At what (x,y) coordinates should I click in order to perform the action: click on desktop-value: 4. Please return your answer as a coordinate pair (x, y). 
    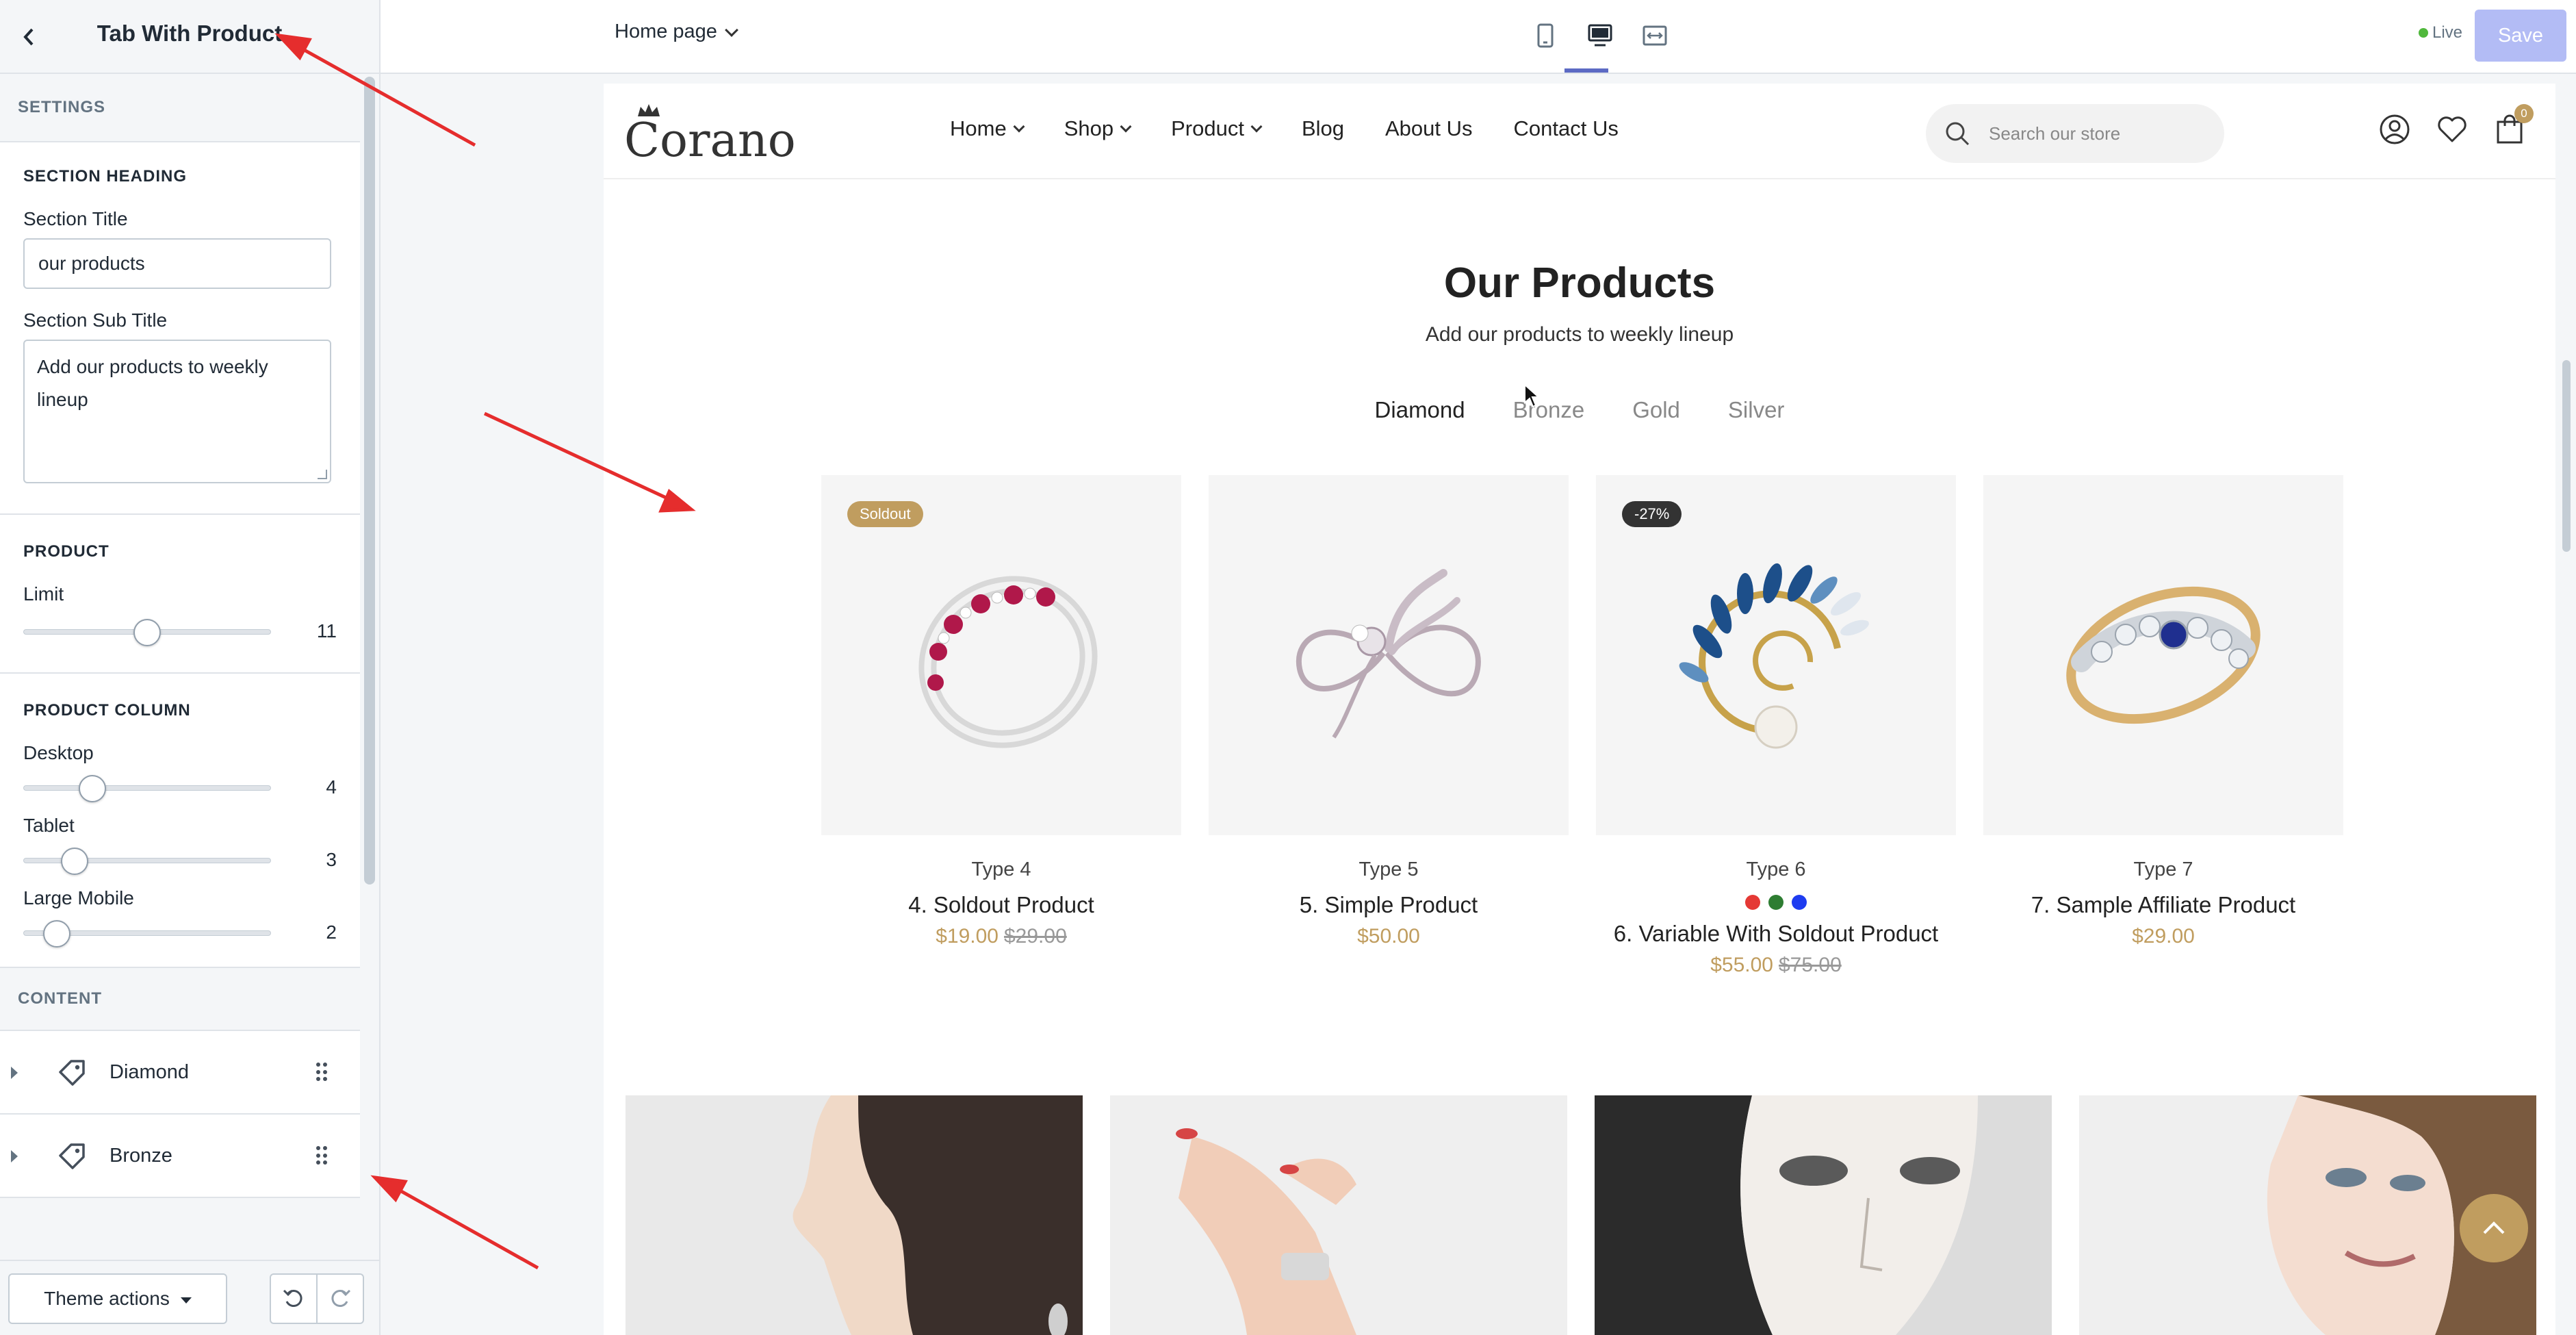
    Looking at the image, I should click on (331, 787).